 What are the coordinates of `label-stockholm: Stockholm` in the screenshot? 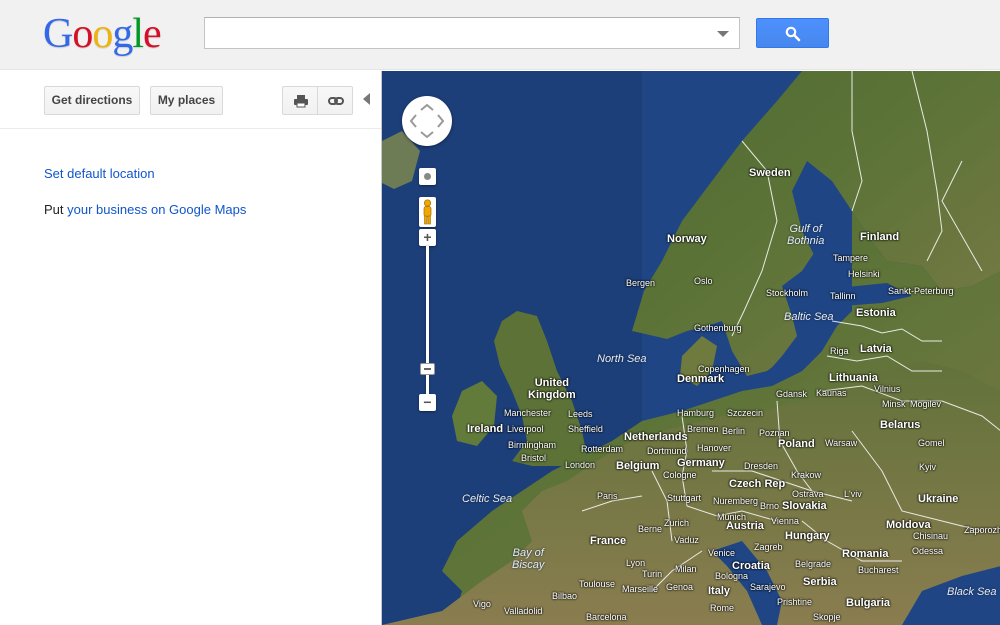 It's located at (787, 293).